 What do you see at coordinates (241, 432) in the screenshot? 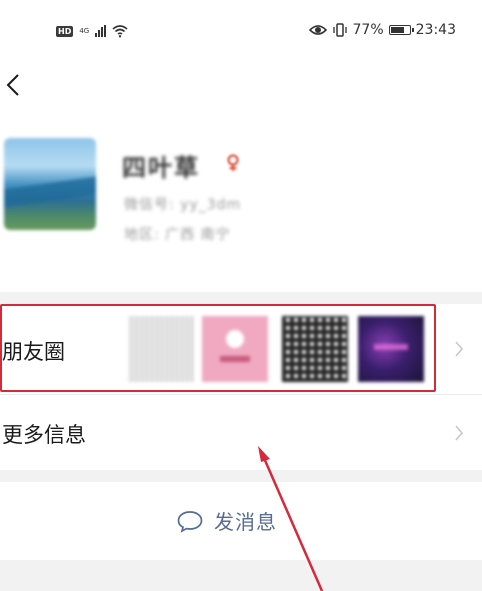
I see `more-info-row: 更多信息` at bounding box center [241, 432].